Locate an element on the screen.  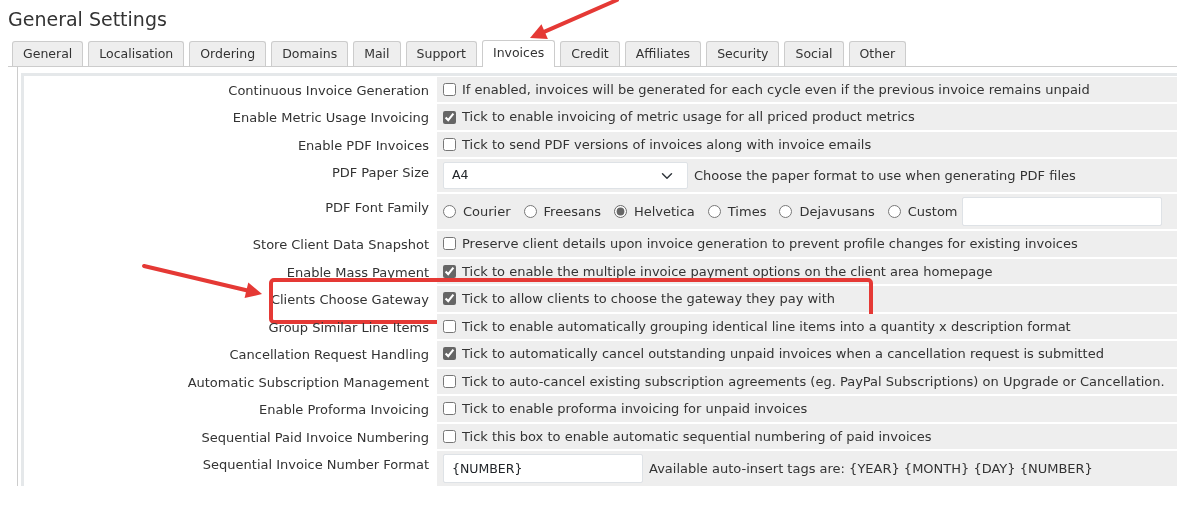
setting-description: Tick to automatically cancel outstanding unpaid invoices when a cancellation request is submitted is located at coordinates (783, 354).